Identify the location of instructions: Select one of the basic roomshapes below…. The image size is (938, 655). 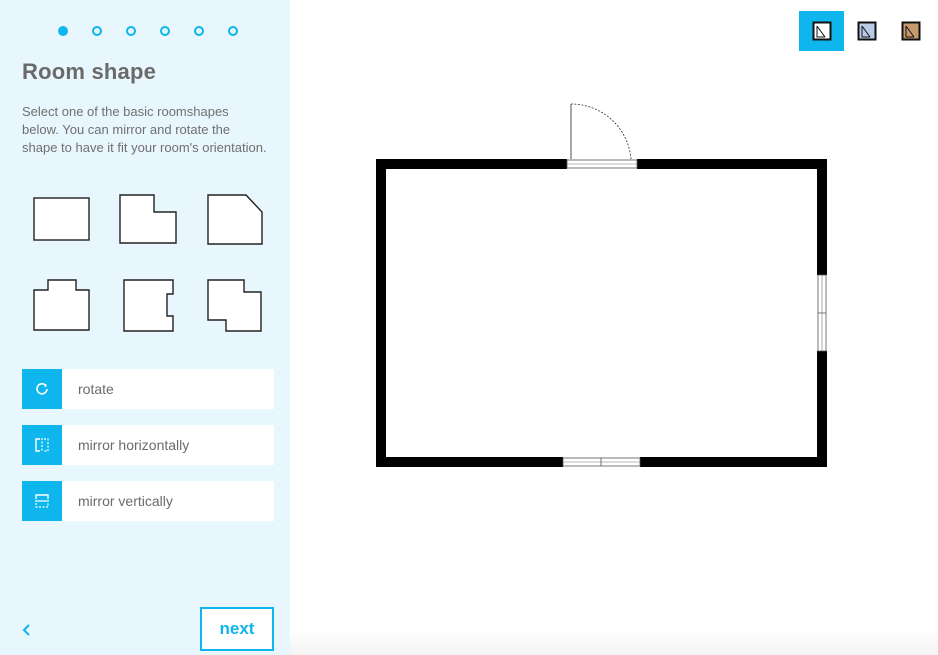
(144, 129).